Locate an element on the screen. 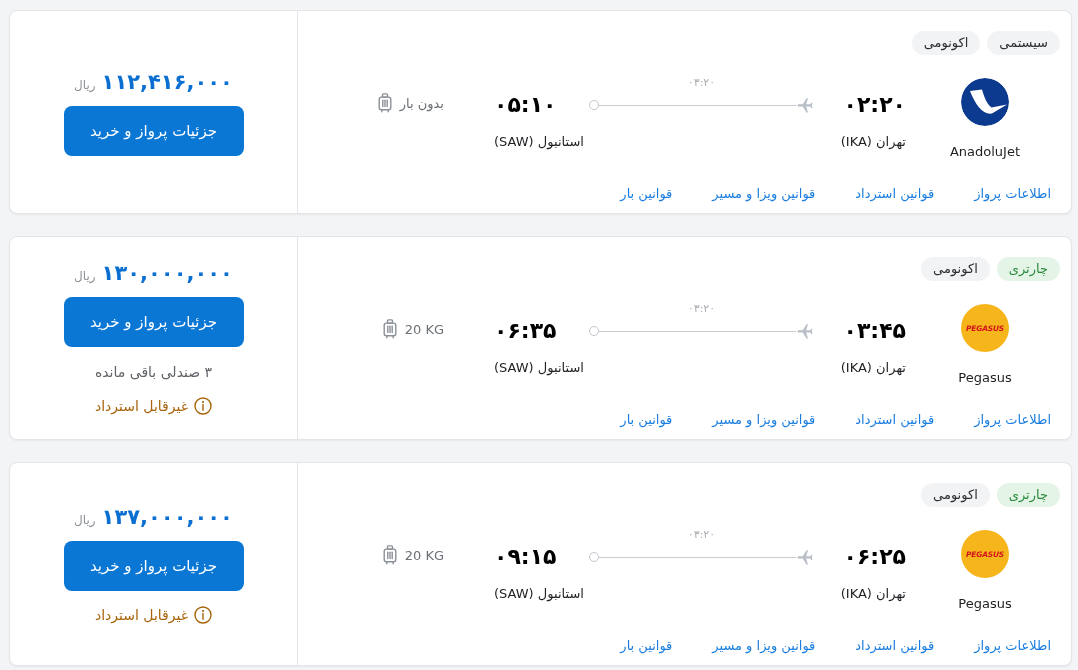  arrival-time: ۰۶:۳۵ is located at coordinates (525, 331).